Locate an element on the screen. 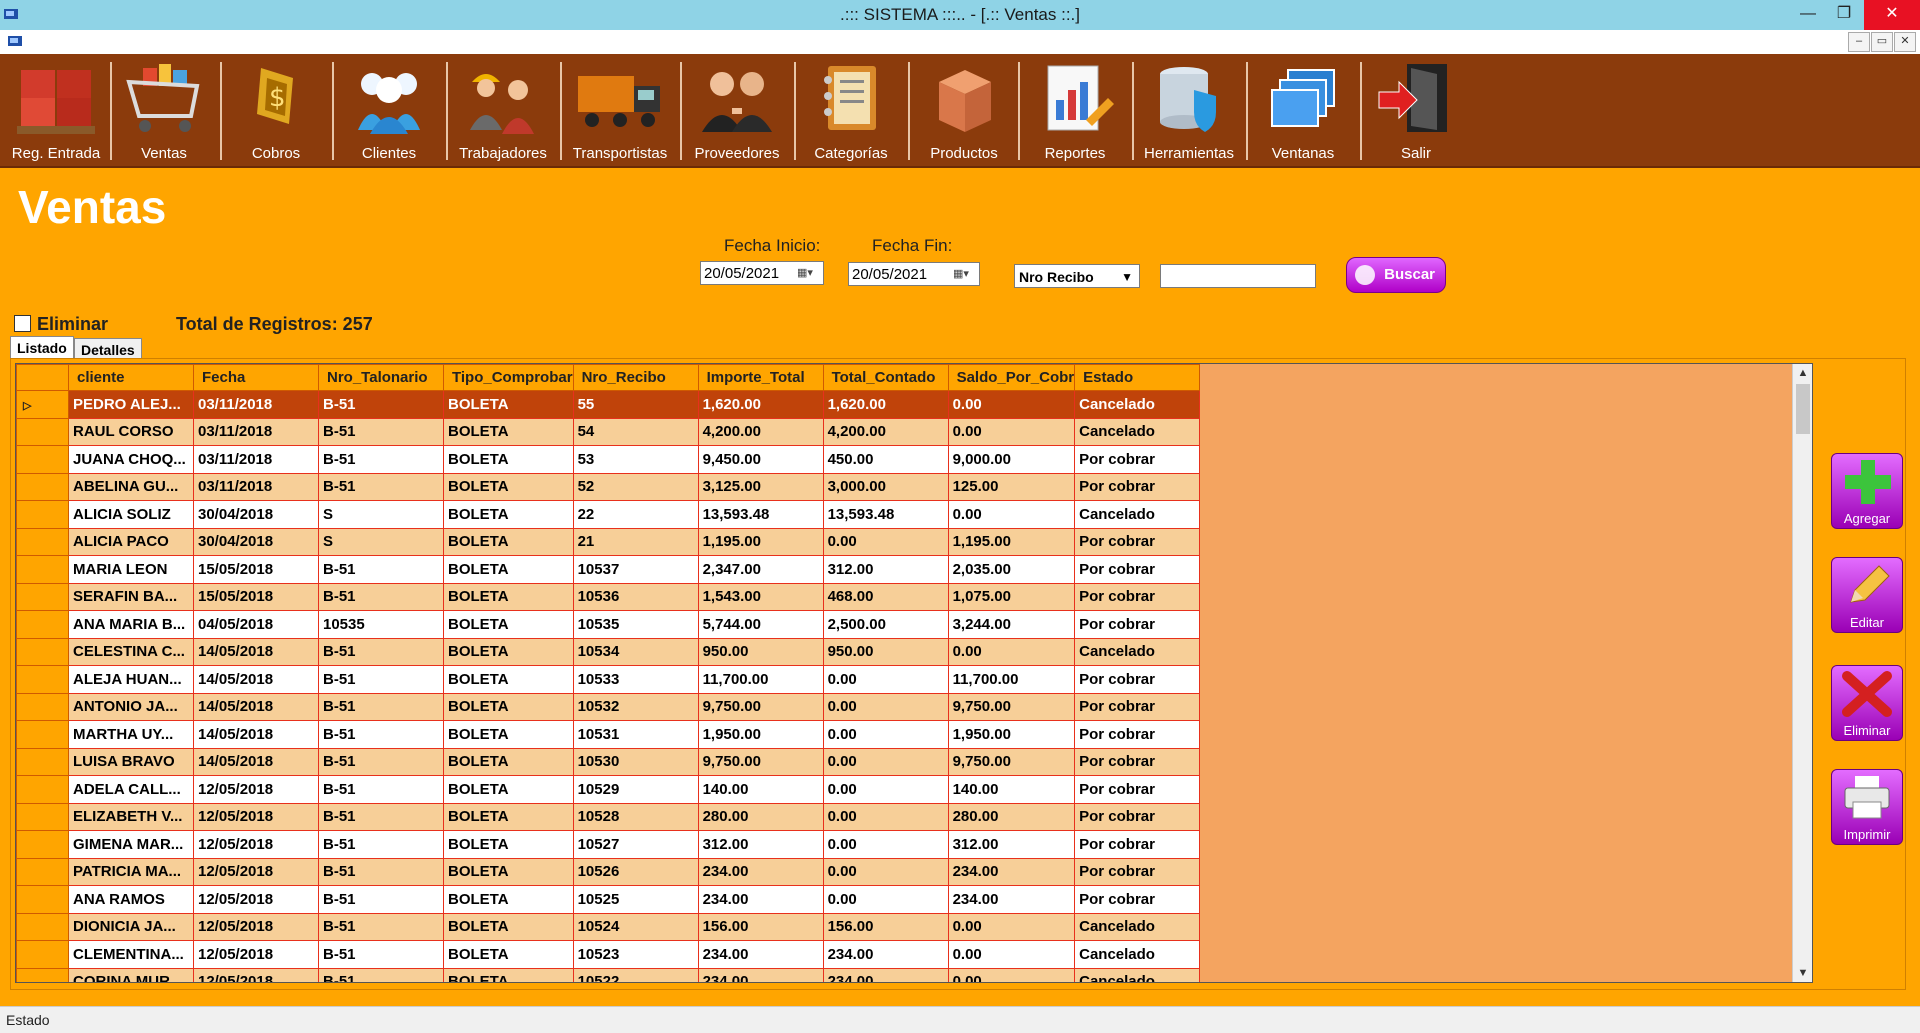  table-cell: 10527 is located at coordinates (635, 844).